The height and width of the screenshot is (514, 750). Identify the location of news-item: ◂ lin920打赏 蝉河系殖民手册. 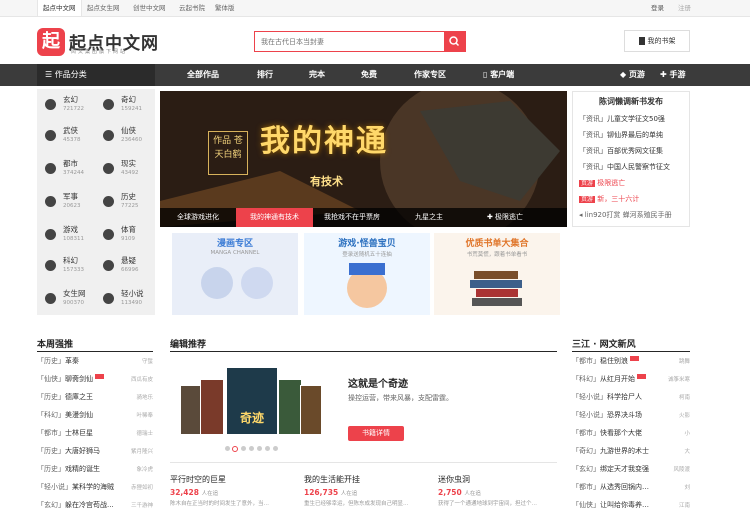
(625, 215).